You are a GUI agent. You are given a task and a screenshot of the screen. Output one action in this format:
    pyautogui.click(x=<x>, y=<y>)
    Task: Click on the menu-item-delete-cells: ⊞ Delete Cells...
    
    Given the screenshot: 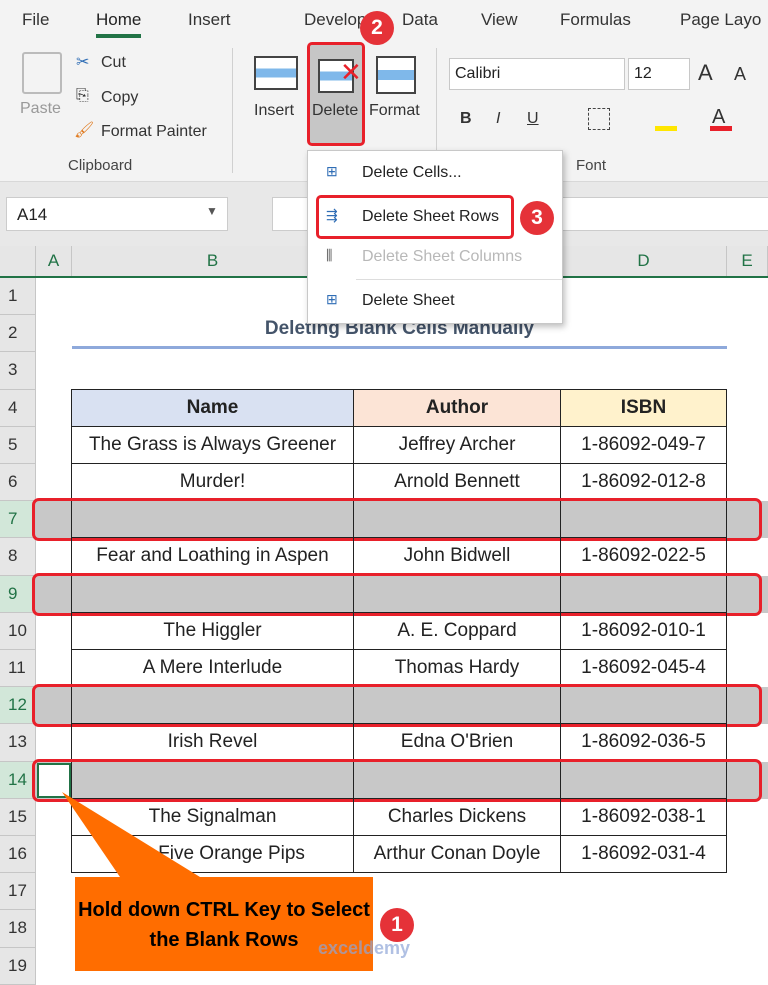 What is the action you would take?
    pyautogui.click(x=435, y=173)
    